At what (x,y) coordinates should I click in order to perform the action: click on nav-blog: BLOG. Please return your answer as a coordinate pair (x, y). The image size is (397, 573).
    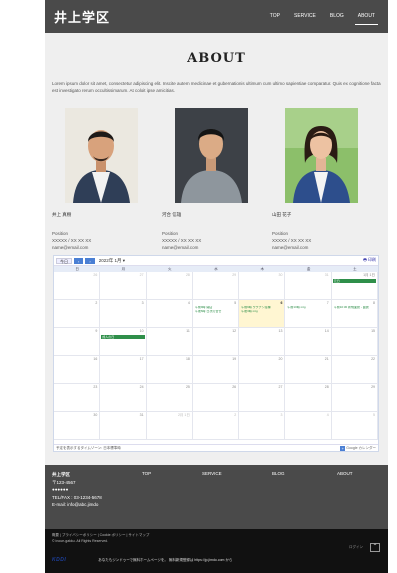
    Looking at the image, I should click on (337, 16).